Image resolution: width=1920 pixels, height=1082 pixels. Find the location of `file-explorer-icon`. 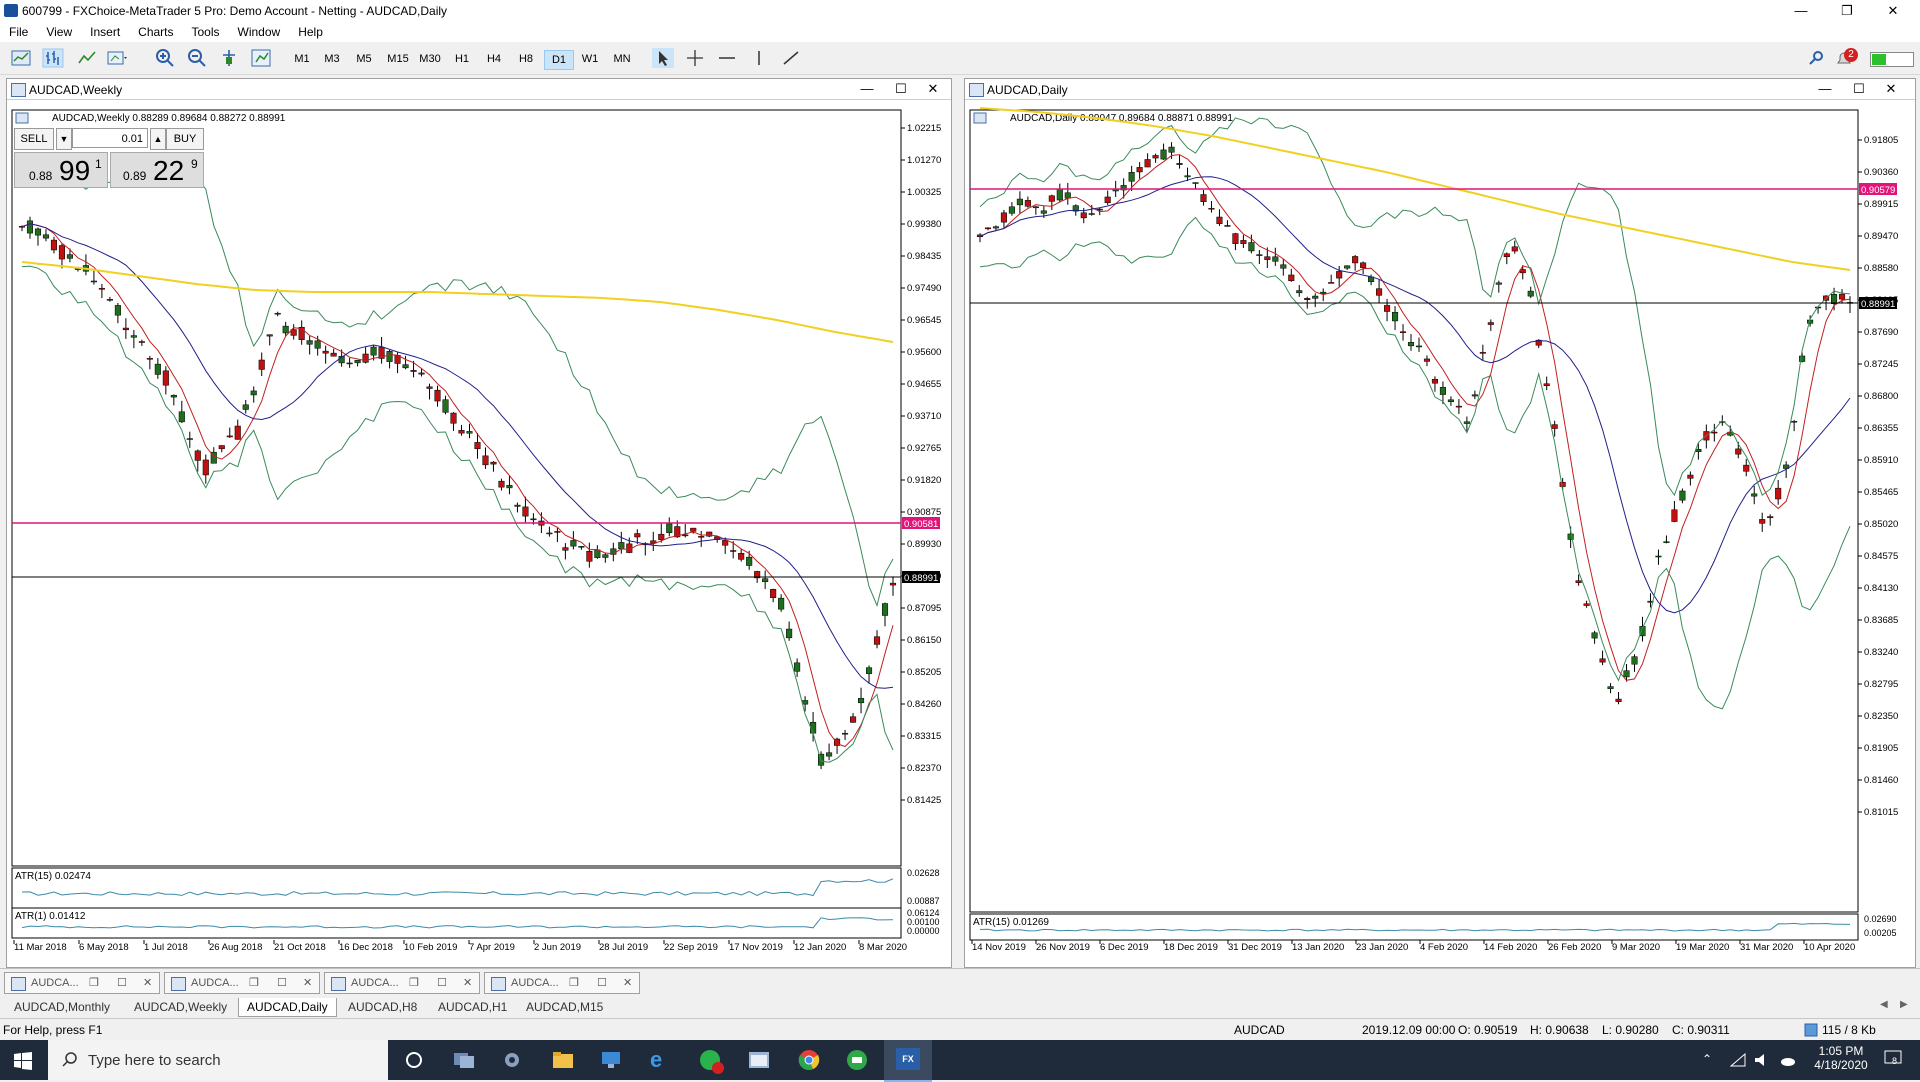

file-explorer-icon is located at coordinates (563, 1060).